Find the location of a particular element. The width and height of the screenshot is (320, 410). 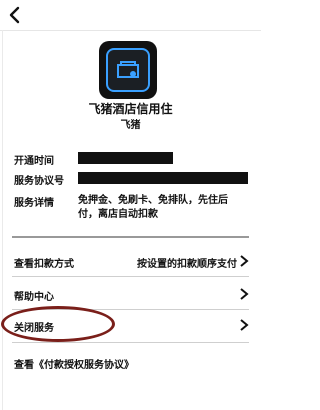

detail-value: 免押金、免刷卡、免排队，先住后付，离店自动扣款 is located at coordinates (153, 207).